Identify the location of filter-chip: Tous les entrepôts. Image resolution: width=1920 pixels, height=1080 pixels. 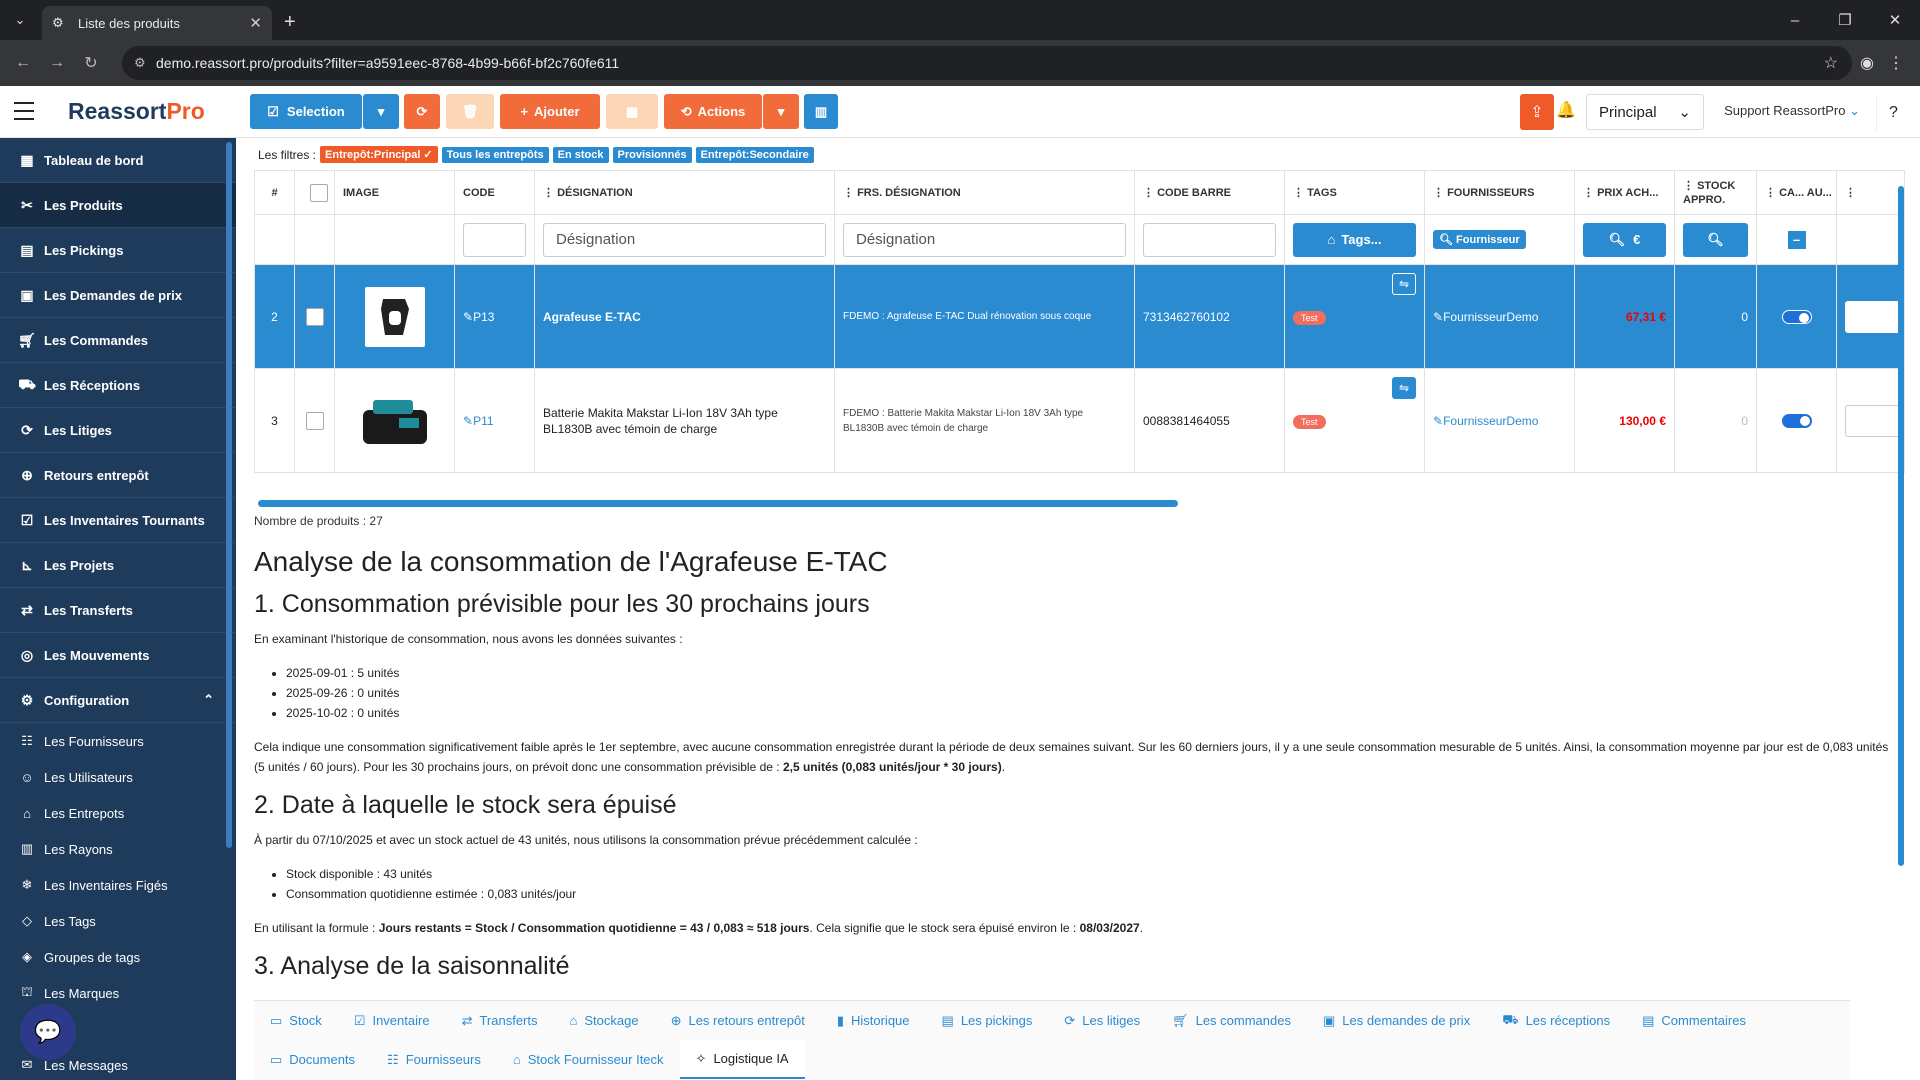
(495, 154).